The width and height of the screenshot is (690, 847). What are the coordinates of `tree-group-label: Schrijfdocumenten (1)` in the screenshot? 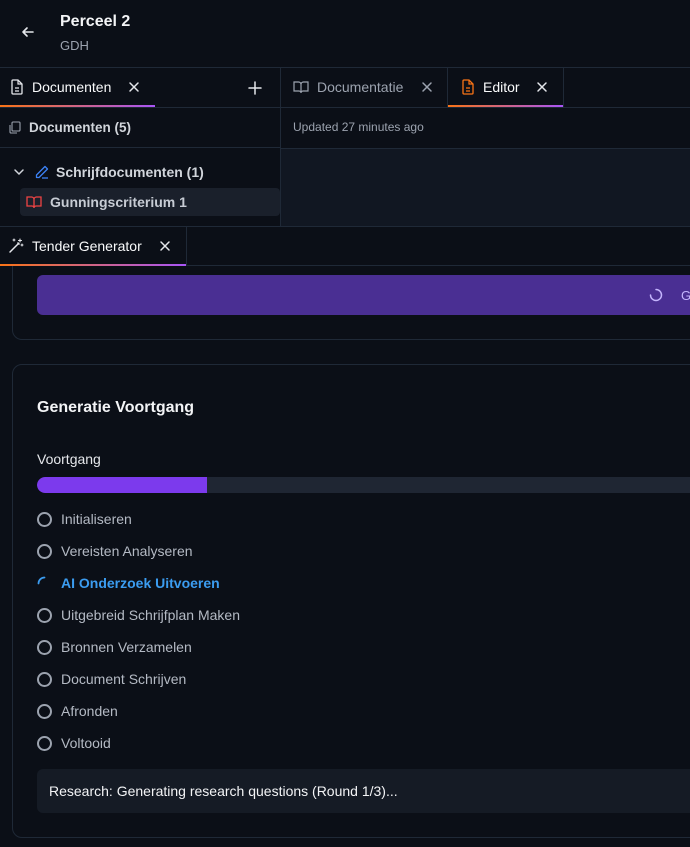 It's located at (130, 172).